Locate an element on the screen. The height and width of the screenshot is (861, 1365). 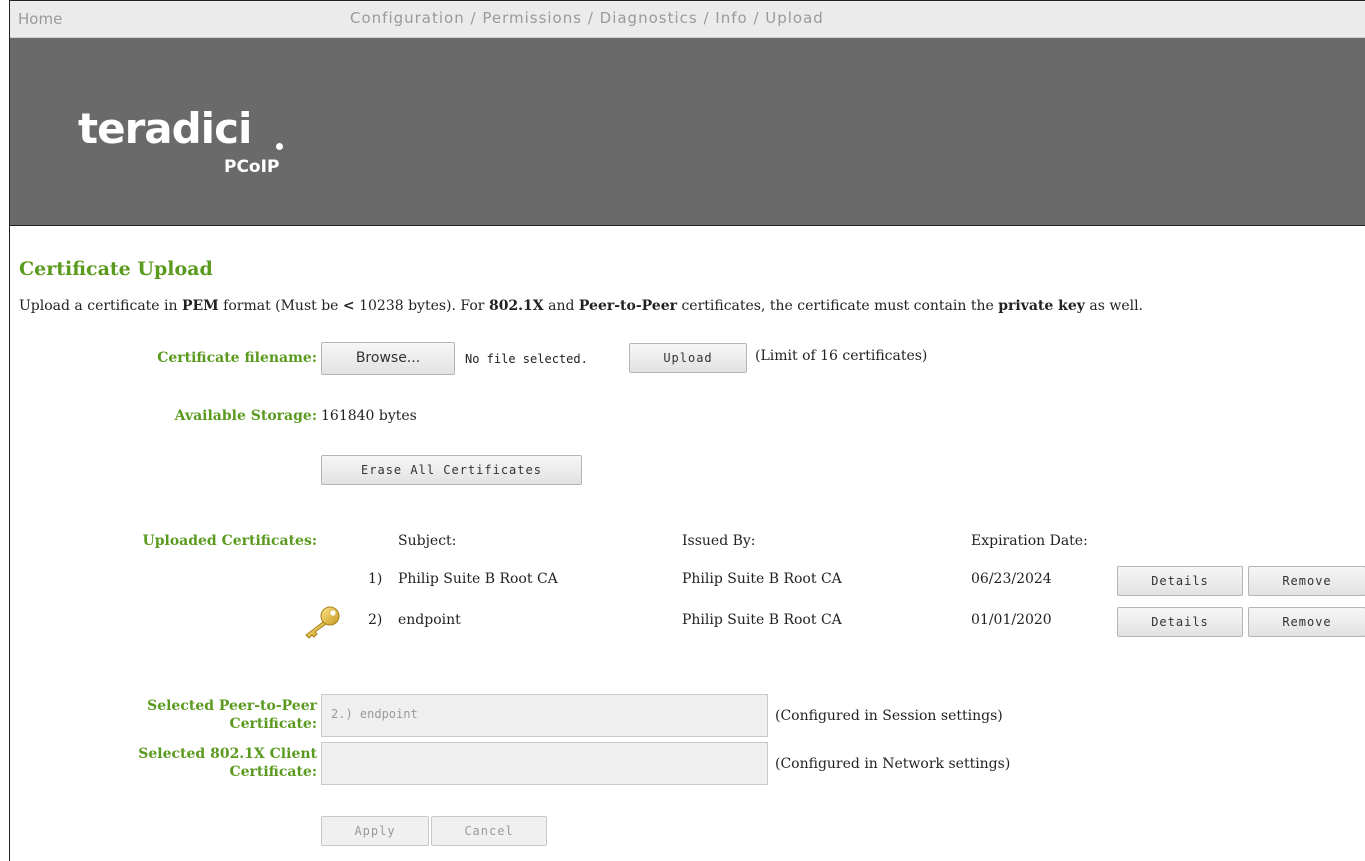
nav-link-info: Info is located at coordinates (731, 18).